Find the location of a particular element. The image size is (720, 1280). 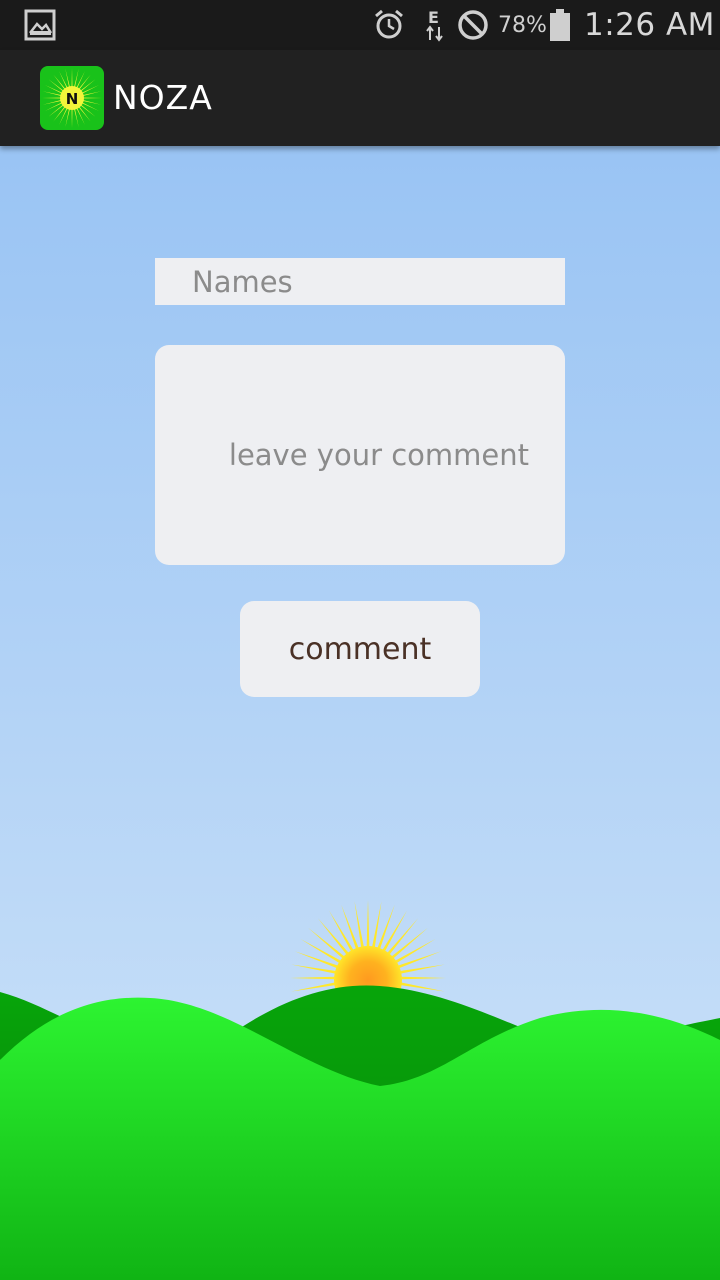

comment-textarea: leave your comment is located at coordinates (360, 455).